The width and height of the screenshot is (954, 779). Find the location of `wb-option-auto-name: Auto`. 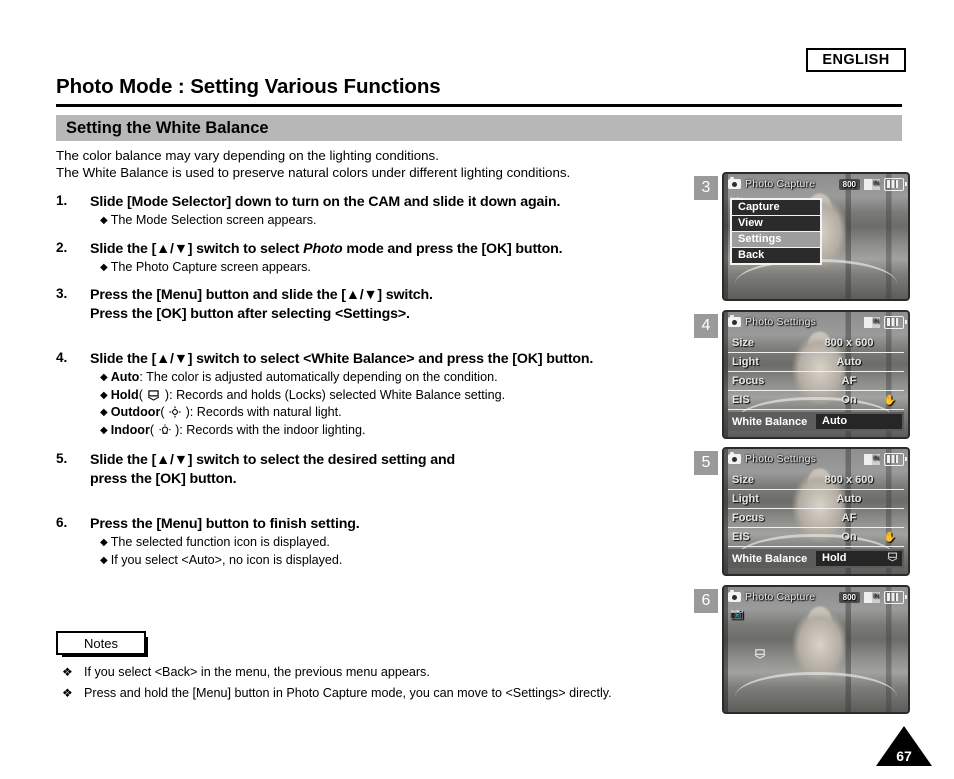

wb-option-auto-name: Auto is located at coordinates (125, 377).